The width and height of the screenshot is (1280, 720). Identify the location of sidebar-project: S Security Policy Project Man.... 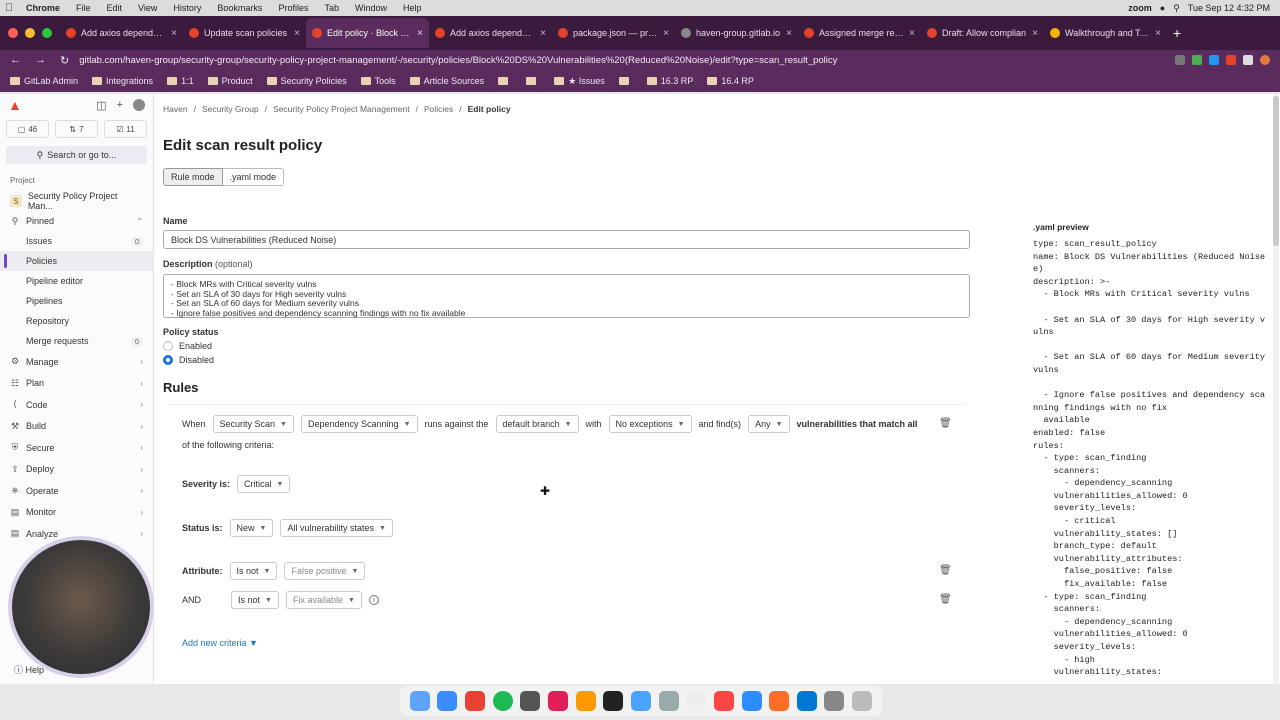
(76, 201).